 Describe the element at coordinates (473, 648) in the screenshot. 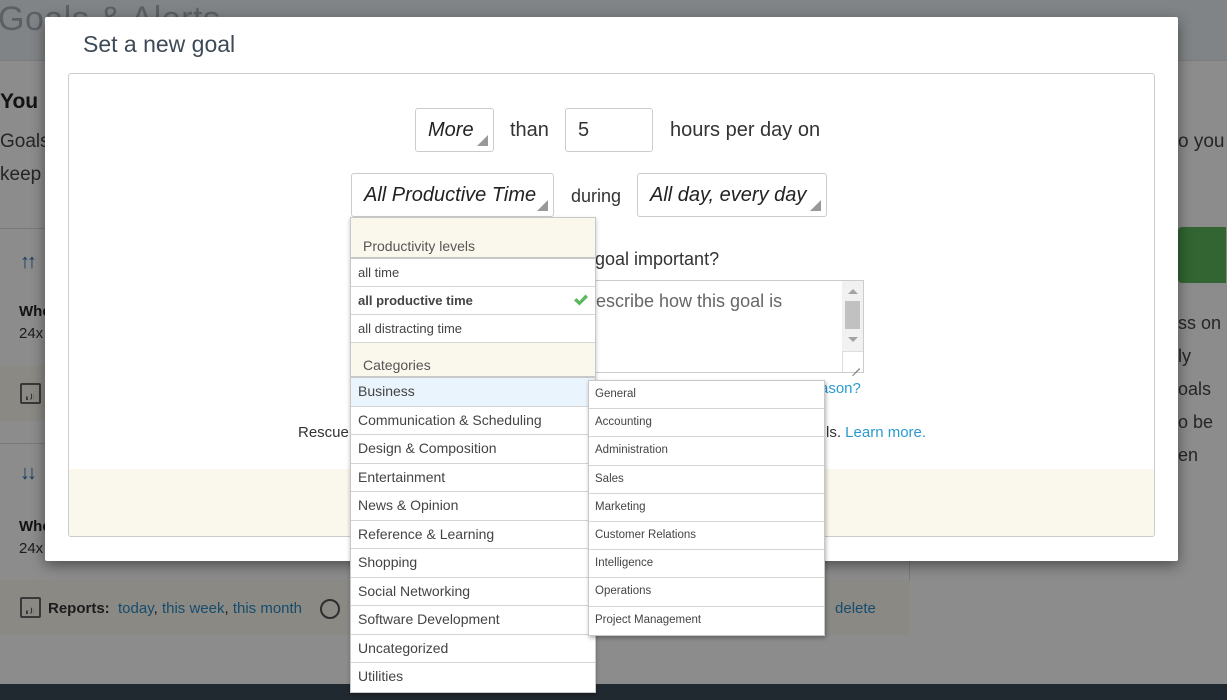

I see `category-uncategorized: Uncategorized` at that location.